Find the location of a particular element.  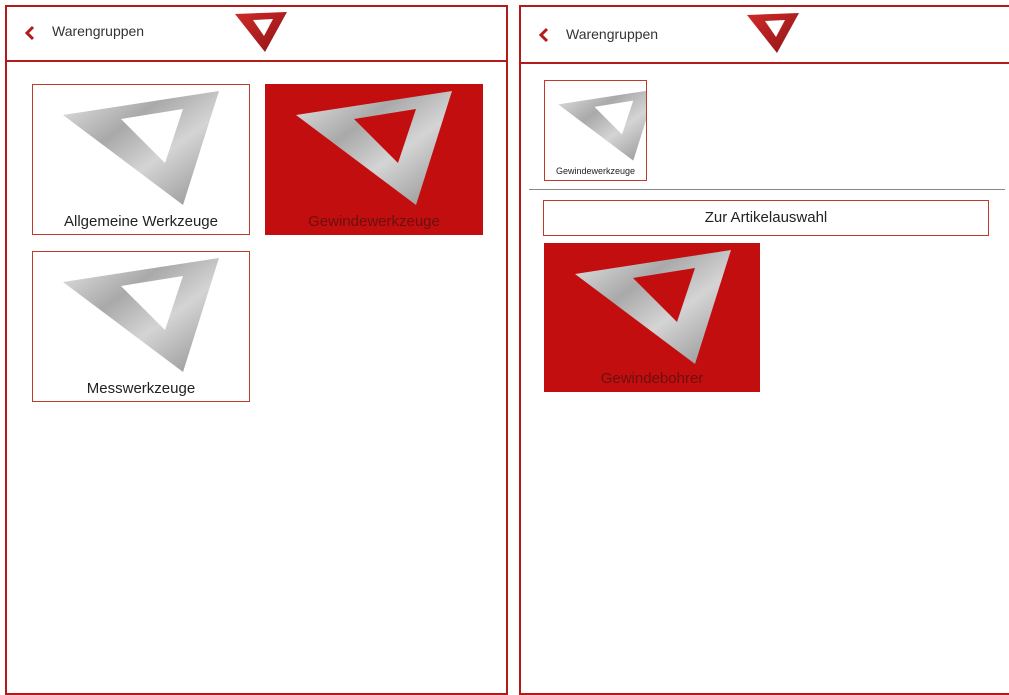

tile-label: Allgemeine Werkzeuge is located at coordinates (141, 221).